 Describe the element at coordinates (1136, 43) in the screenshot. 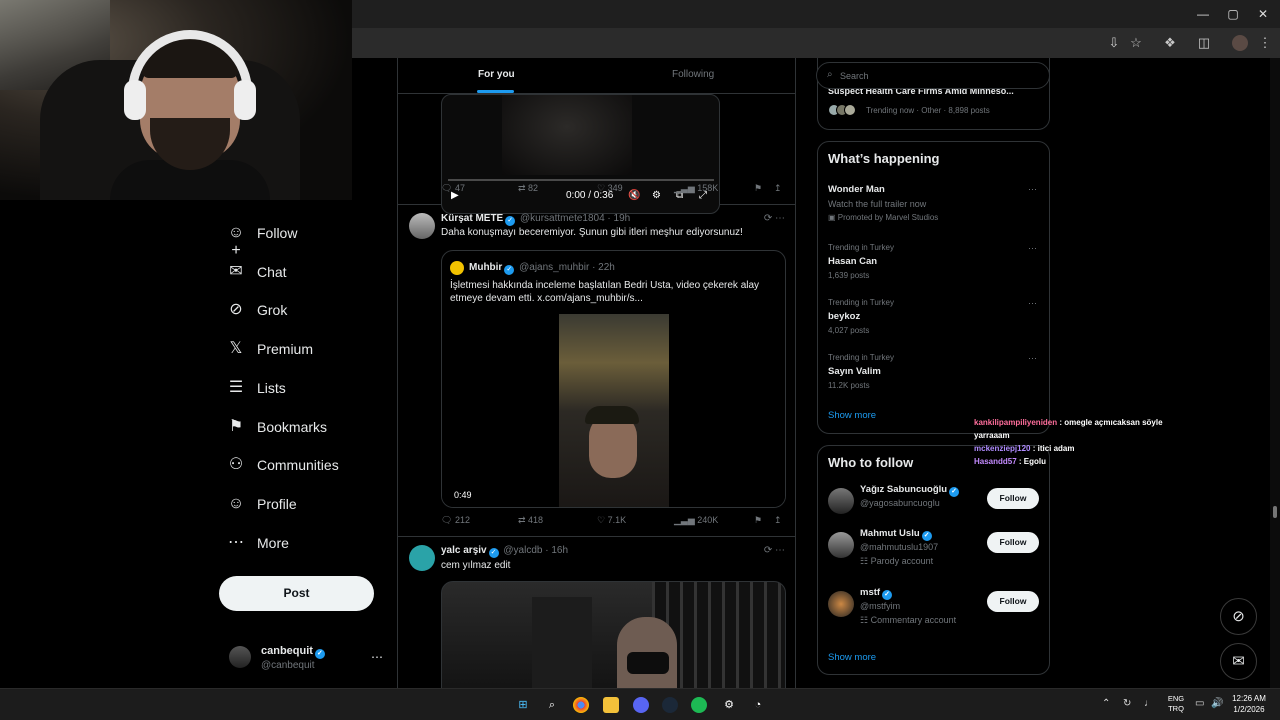

I see `bookmark-star-icon: ☆` at that location.